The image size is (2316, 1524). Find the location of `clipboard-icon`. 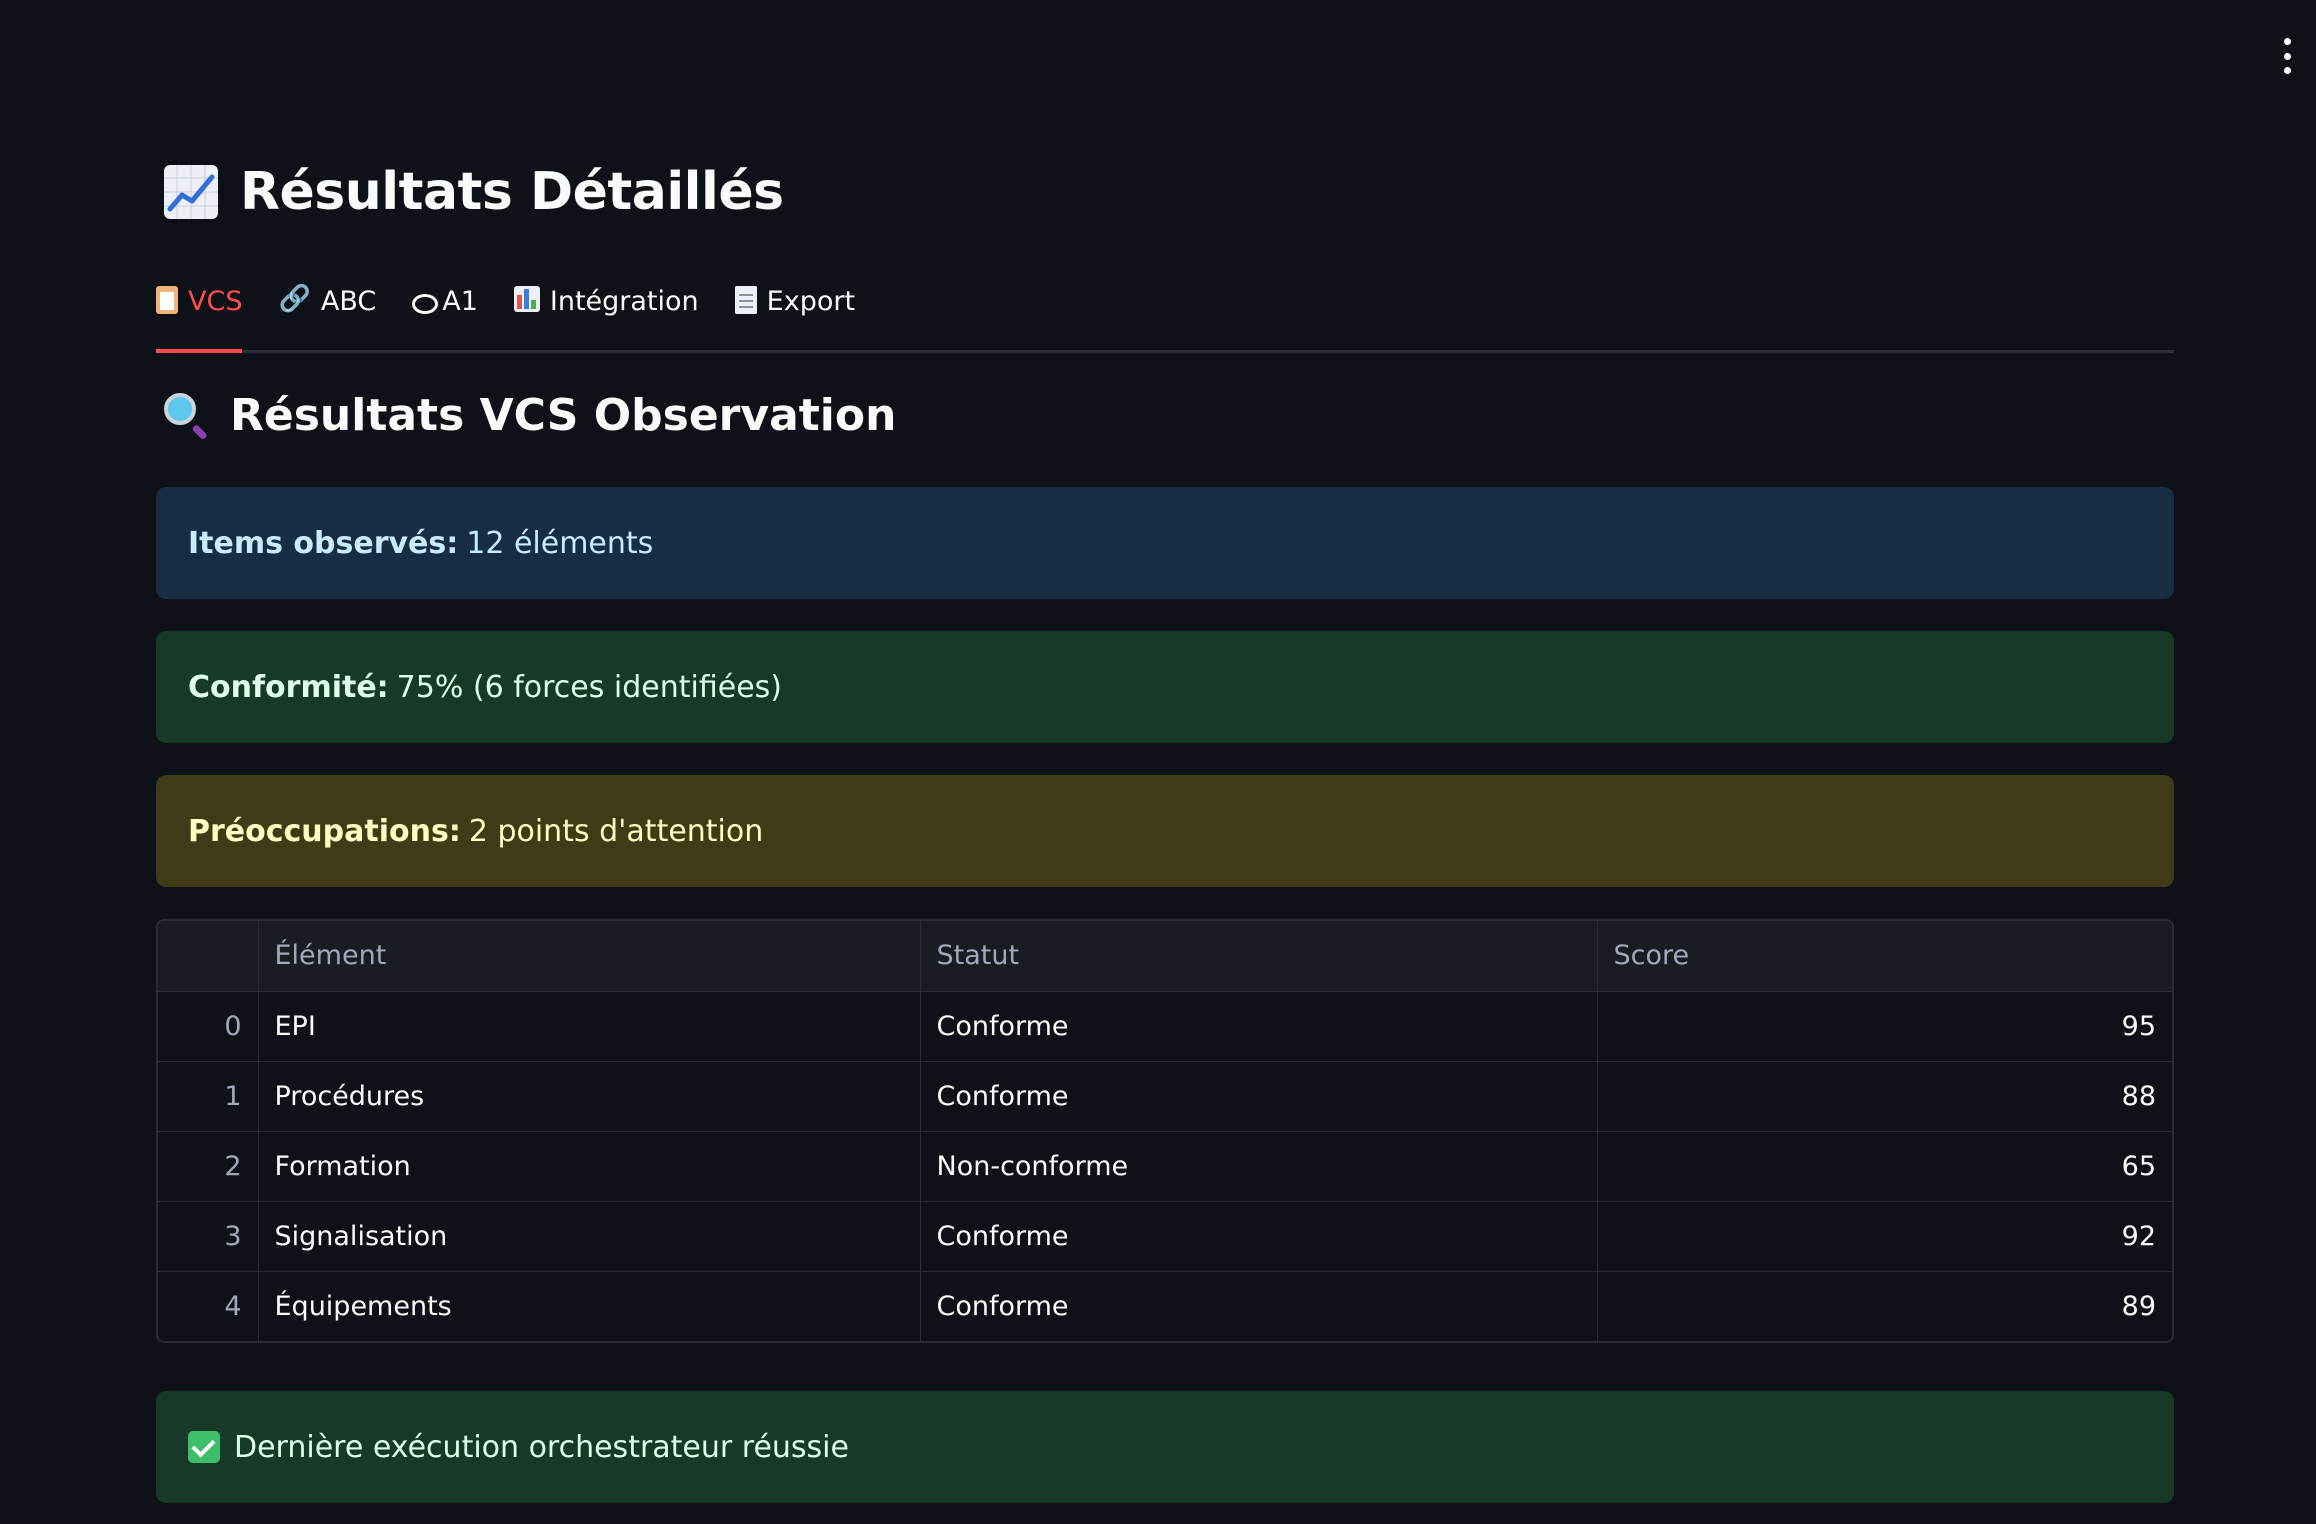

clipboard-icon is located at coordinates (167, 300).